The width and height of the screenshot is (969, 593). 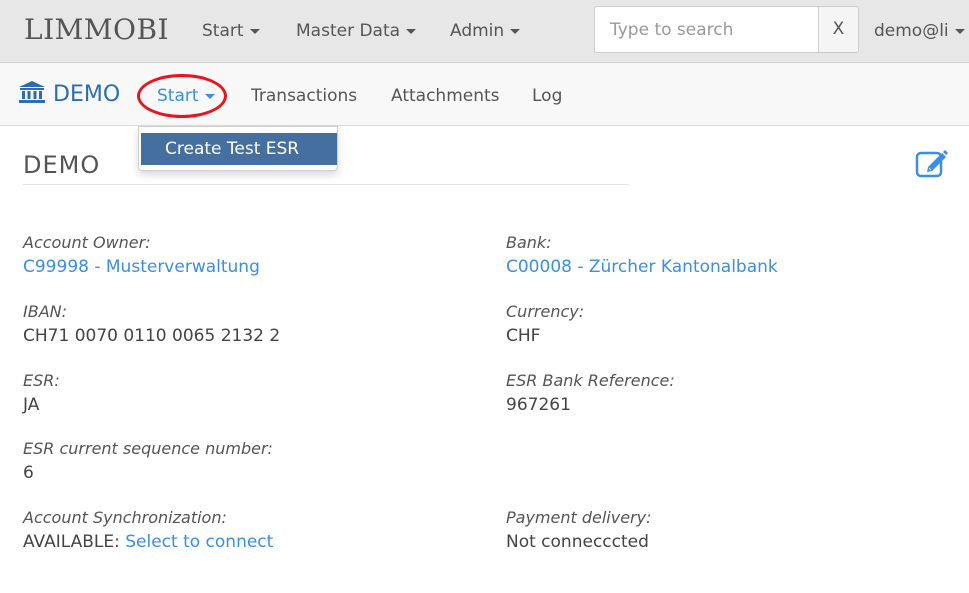 I want to click on create-test-esr-item: Create Test ESR, so click(x=239, y=149).